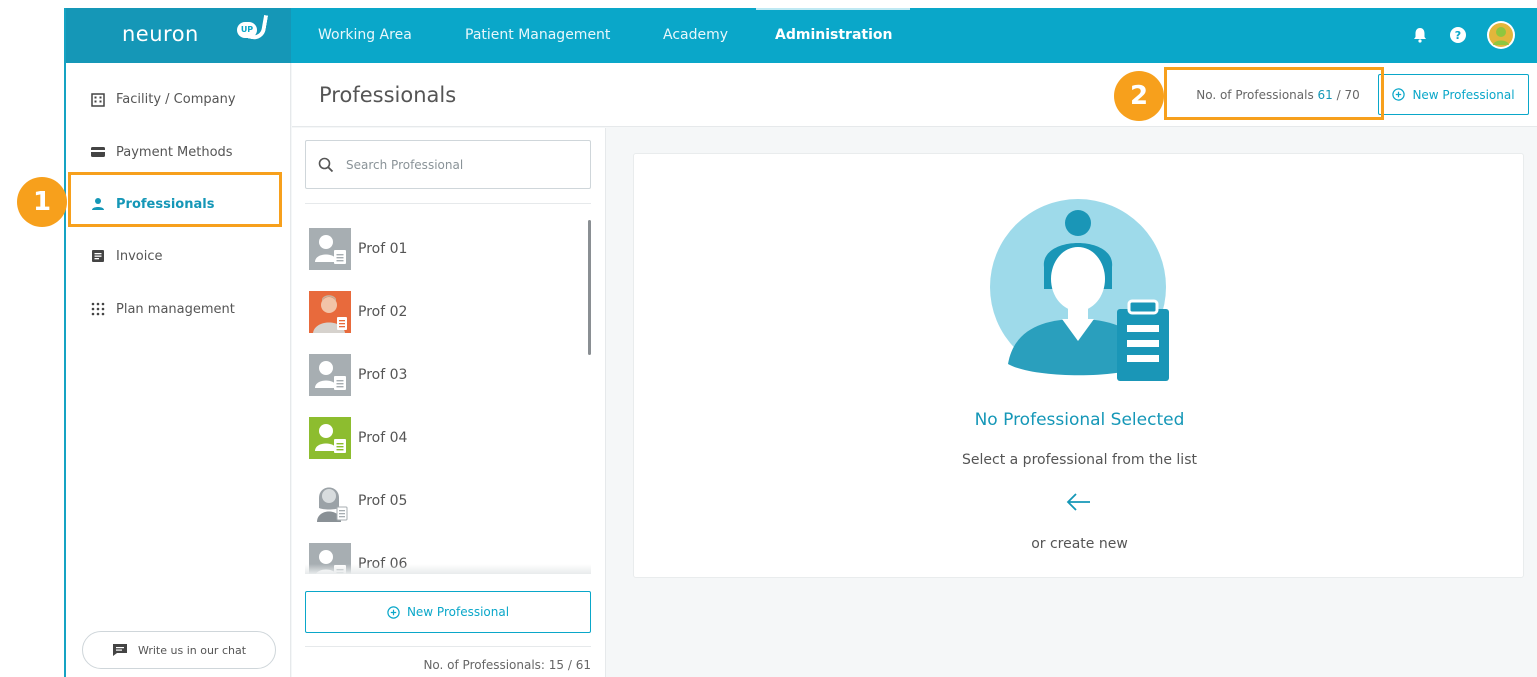  Describe the element at coordinates (383, 249) in the screenshot. I see `professional-name: Prof 01` at that location.